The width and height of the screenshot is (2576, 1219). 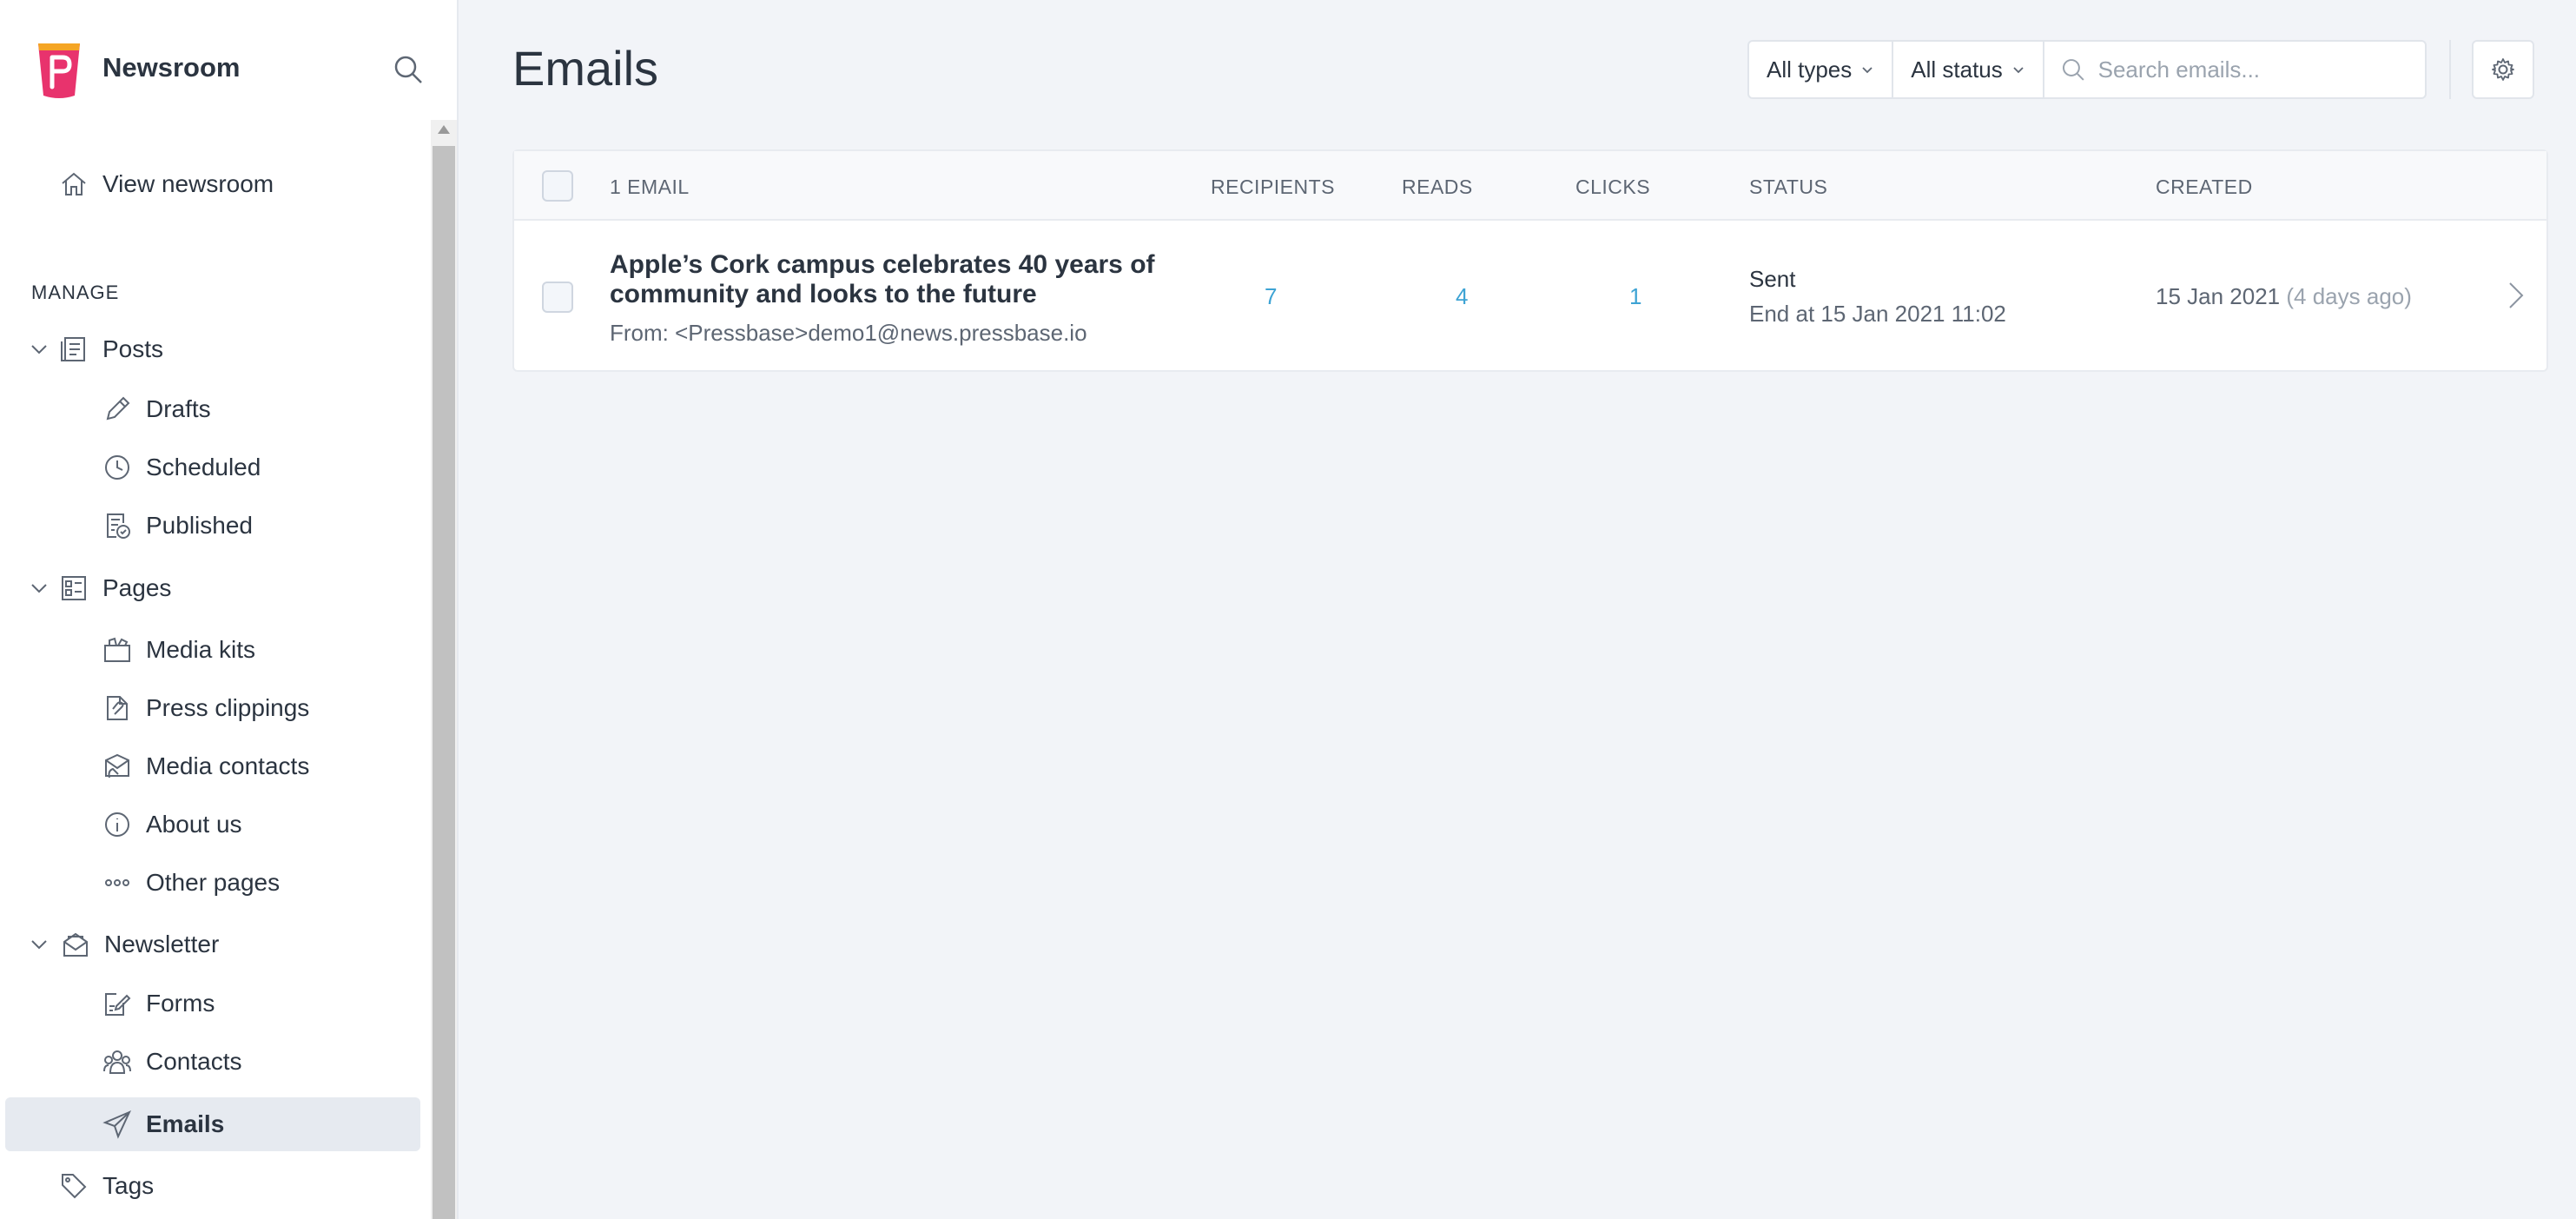 What do you see at coordinates (1810, 69) in the screenshot?
I see `type-filter-label: All types` at bounding box center [1810, 69].